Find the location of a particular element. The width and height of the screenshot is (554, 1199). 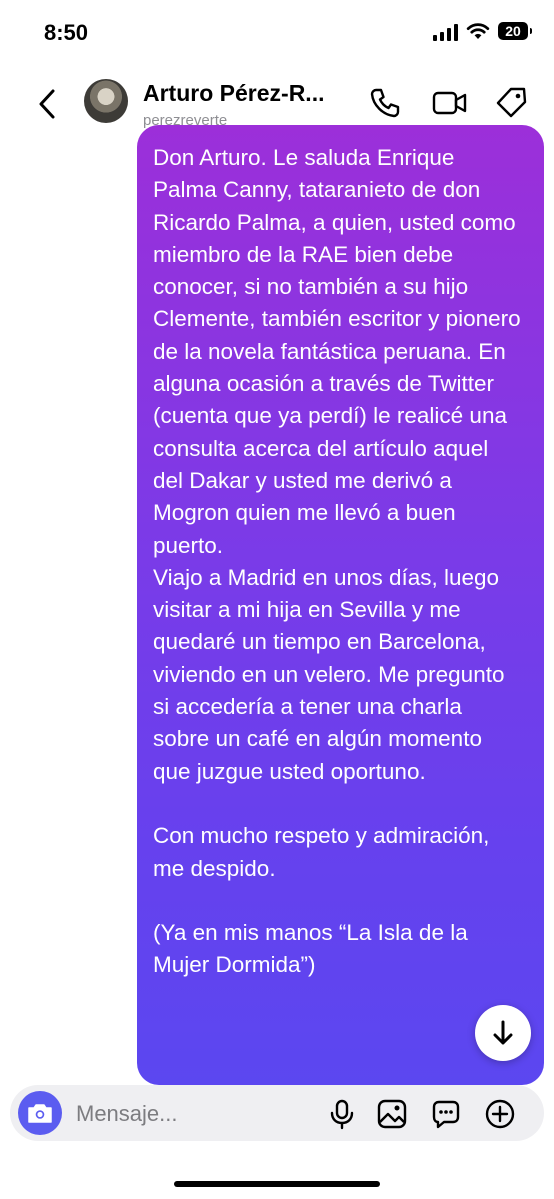

sticker-button is located at coordinates (446, 1114).